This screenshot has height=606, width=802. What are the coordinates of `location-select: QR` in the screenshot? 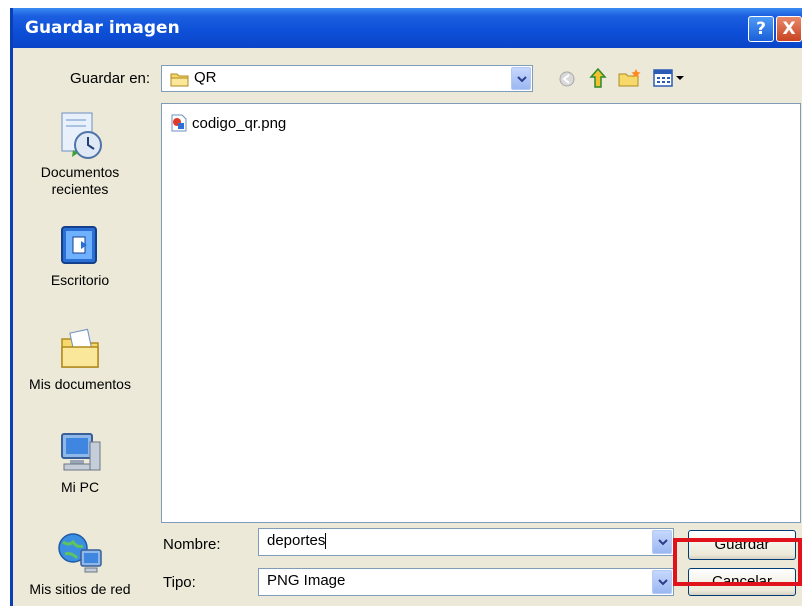 It's located at (347, 78).